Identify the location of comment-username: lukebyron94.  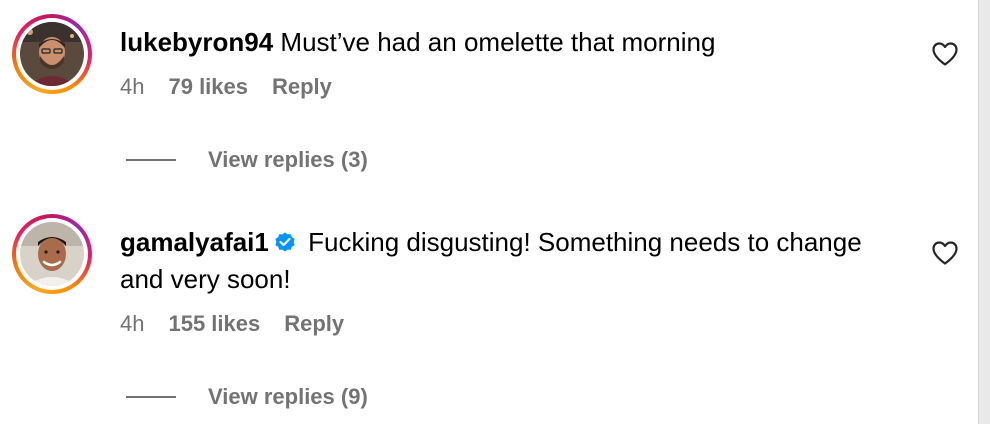
(196, 42).